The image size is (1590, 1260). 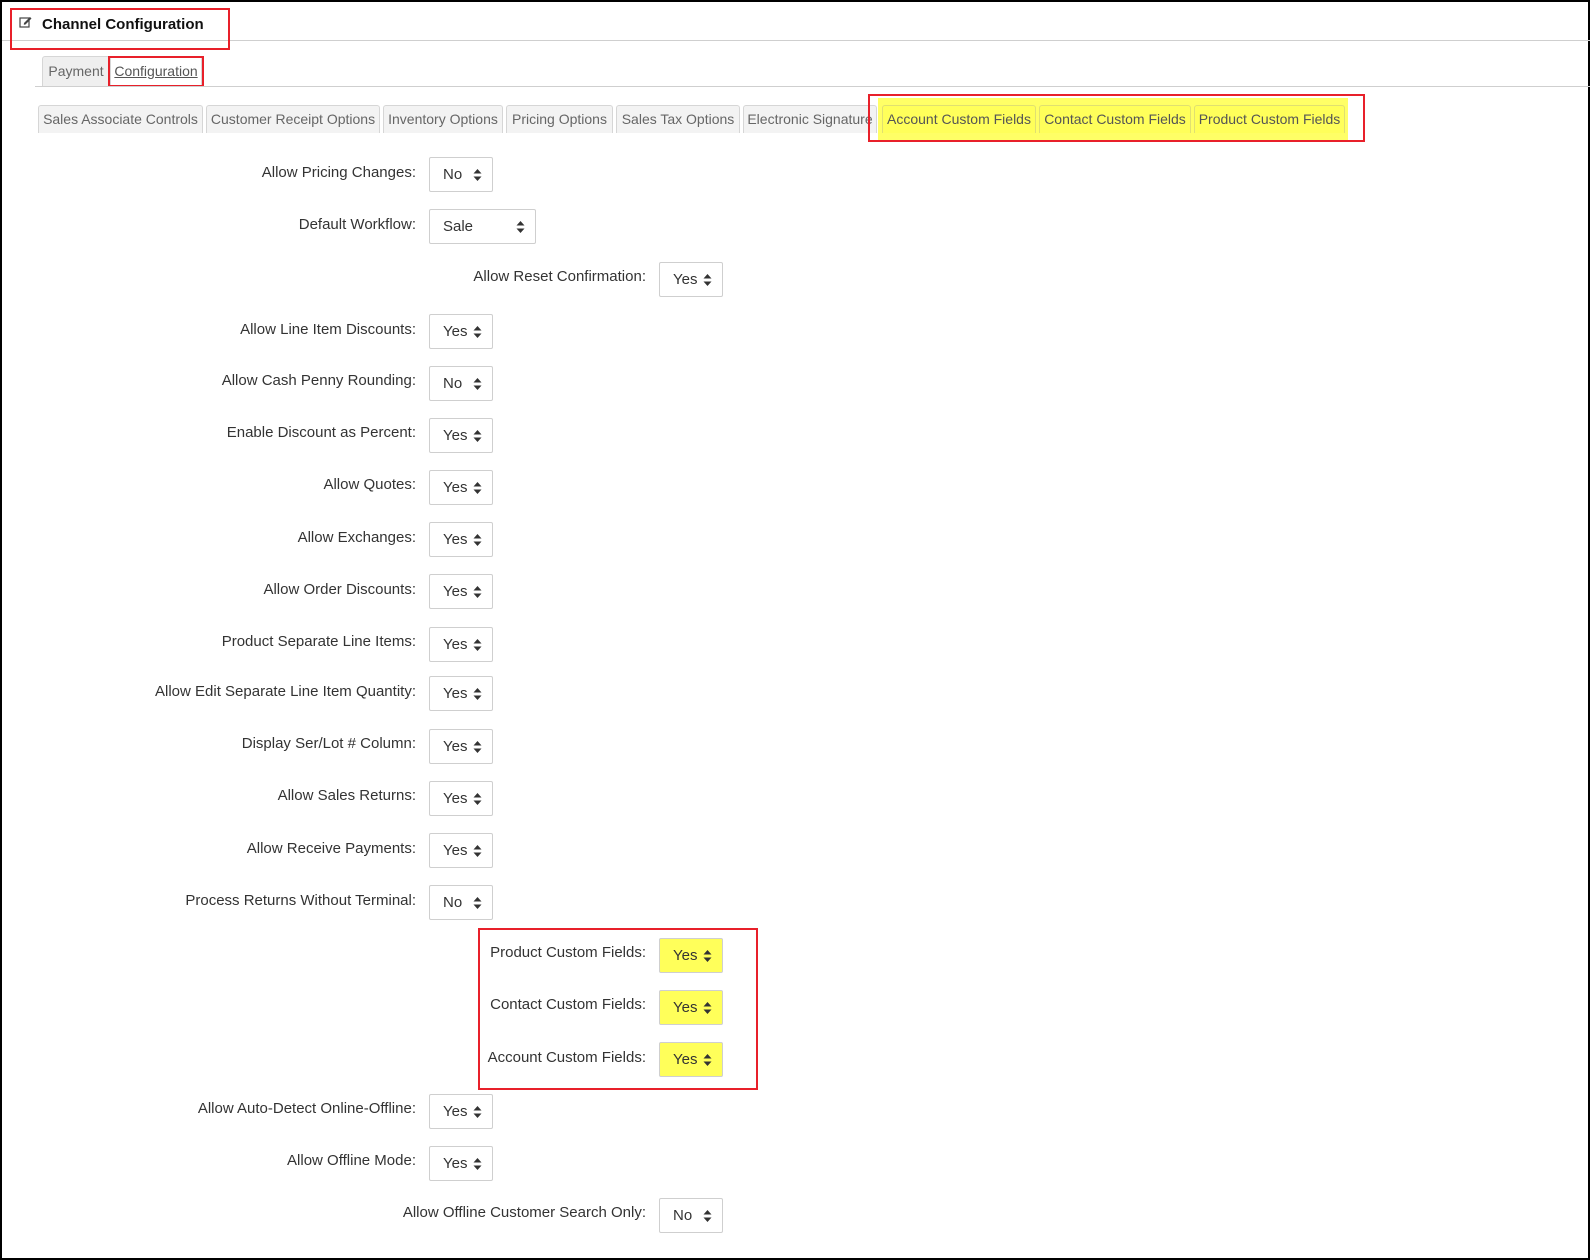 I want to click on select-allow-offline-customer-search-only: No, so click(x=691, y=1215).